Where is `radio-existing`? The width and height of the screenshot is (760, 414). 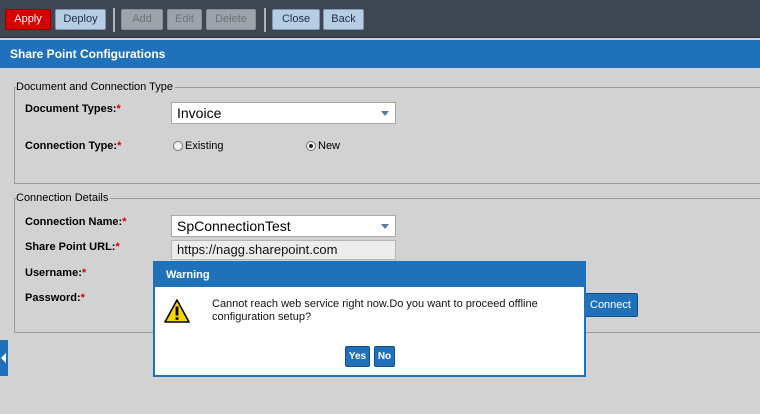
radio-existing is located at coordinates (178, 146).